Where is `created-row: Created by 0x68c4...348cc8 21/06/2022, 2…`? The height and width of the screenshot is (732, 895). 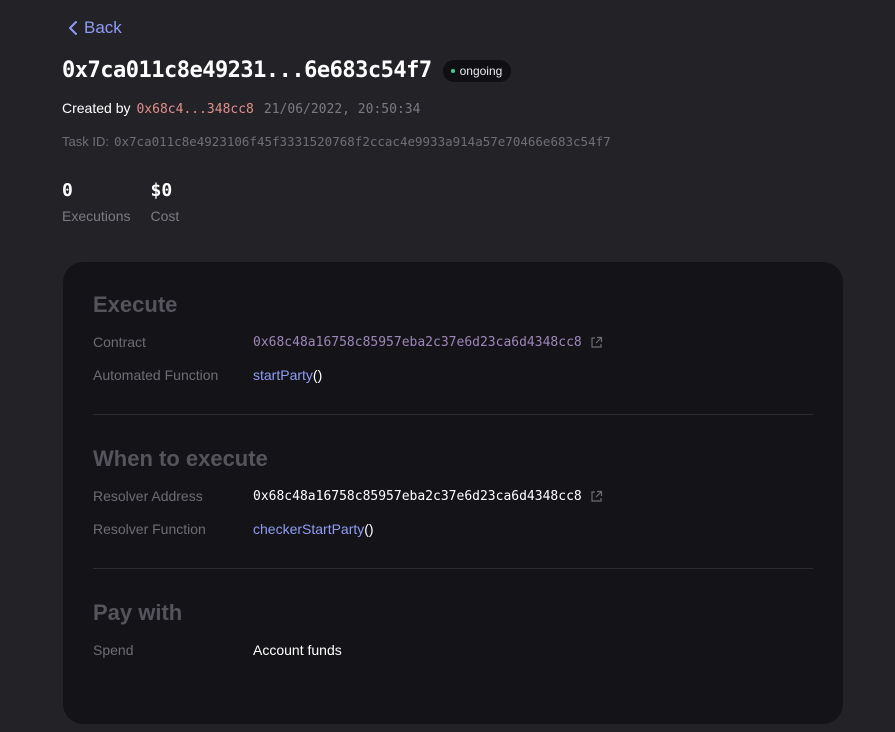
created-row: Created by 0x68c4...348cc8 21/06/2022, 2… is located at coordinates (241, 108).